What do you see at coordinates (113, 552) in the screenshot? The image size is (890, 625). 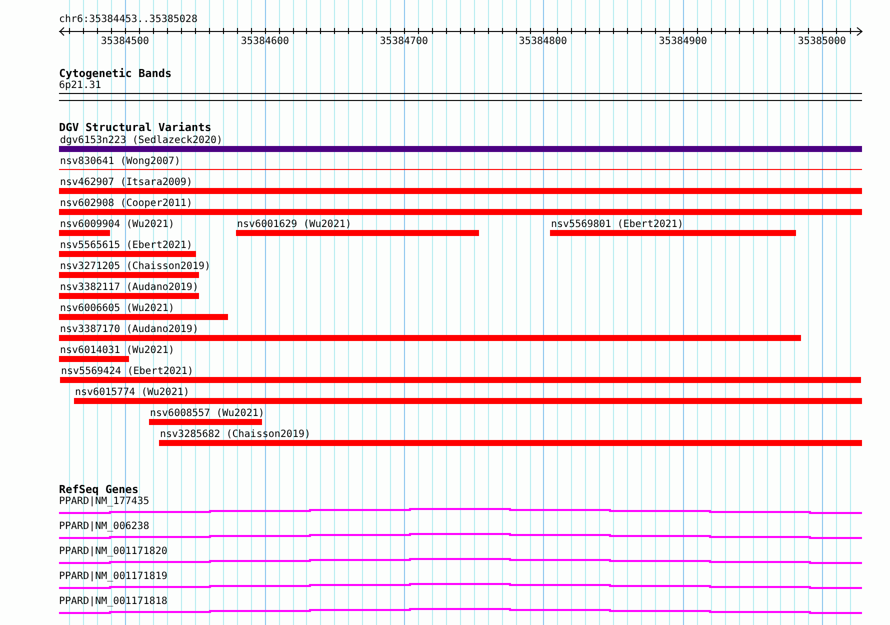 I see `gene-label: PPARD|NM_001171820` at bounding box center [113, 552].